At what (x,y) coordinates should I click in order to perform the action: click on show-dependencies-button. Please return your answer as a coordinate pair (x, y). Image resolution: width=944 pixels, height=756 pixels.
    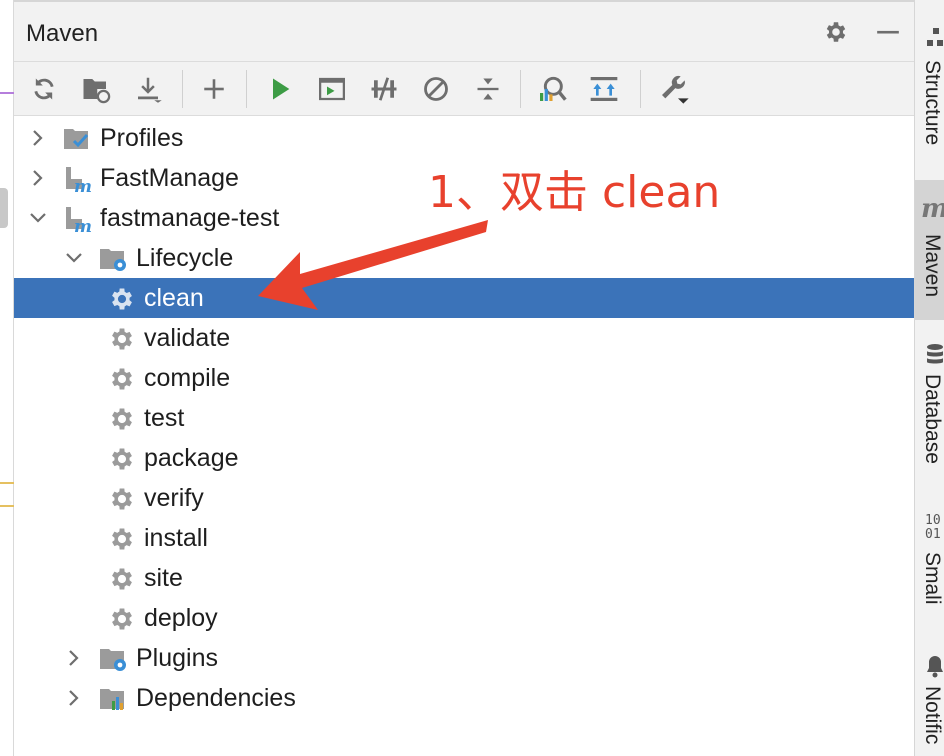
    Looking at the image, I should click on (604, 89).